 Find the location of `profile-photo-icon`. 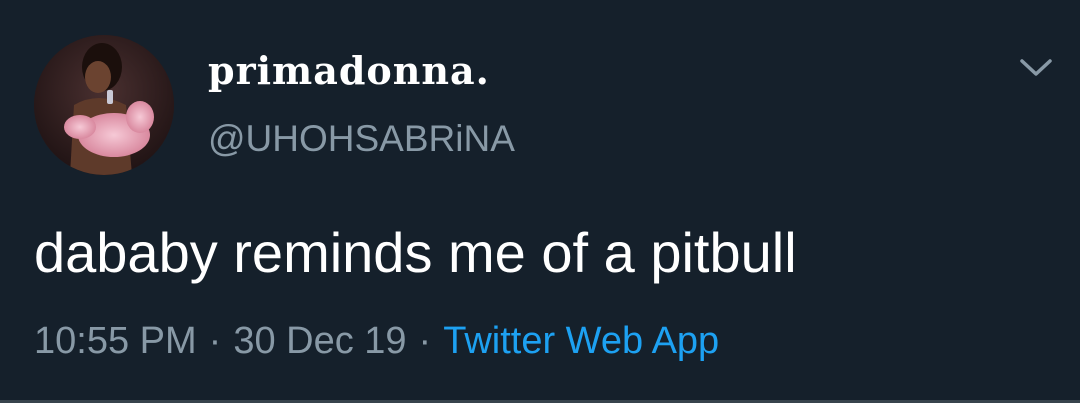

profile-photo-icon is located at coordinates (104, 105).